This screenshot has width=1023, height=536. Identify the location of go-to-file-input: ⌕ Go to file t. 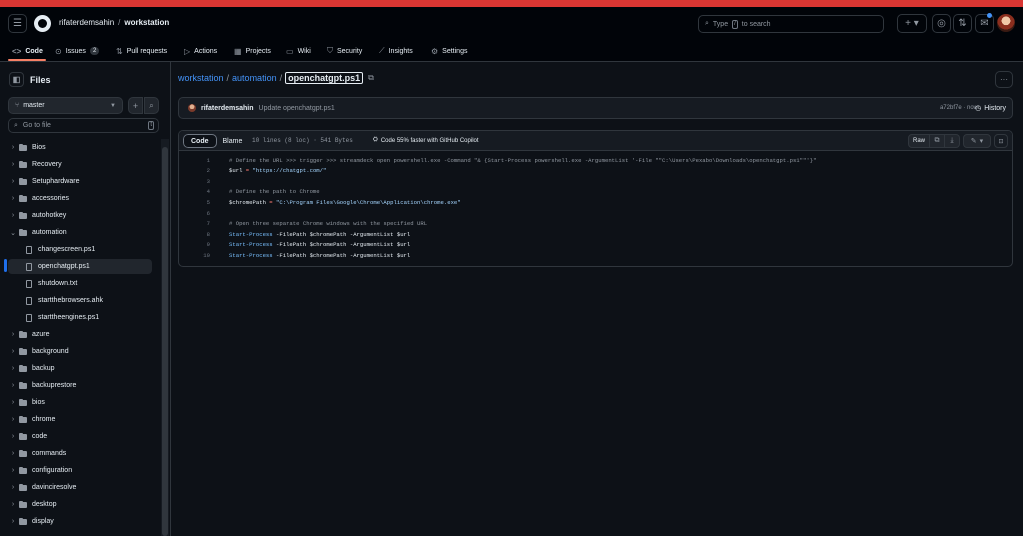
(83, 125).